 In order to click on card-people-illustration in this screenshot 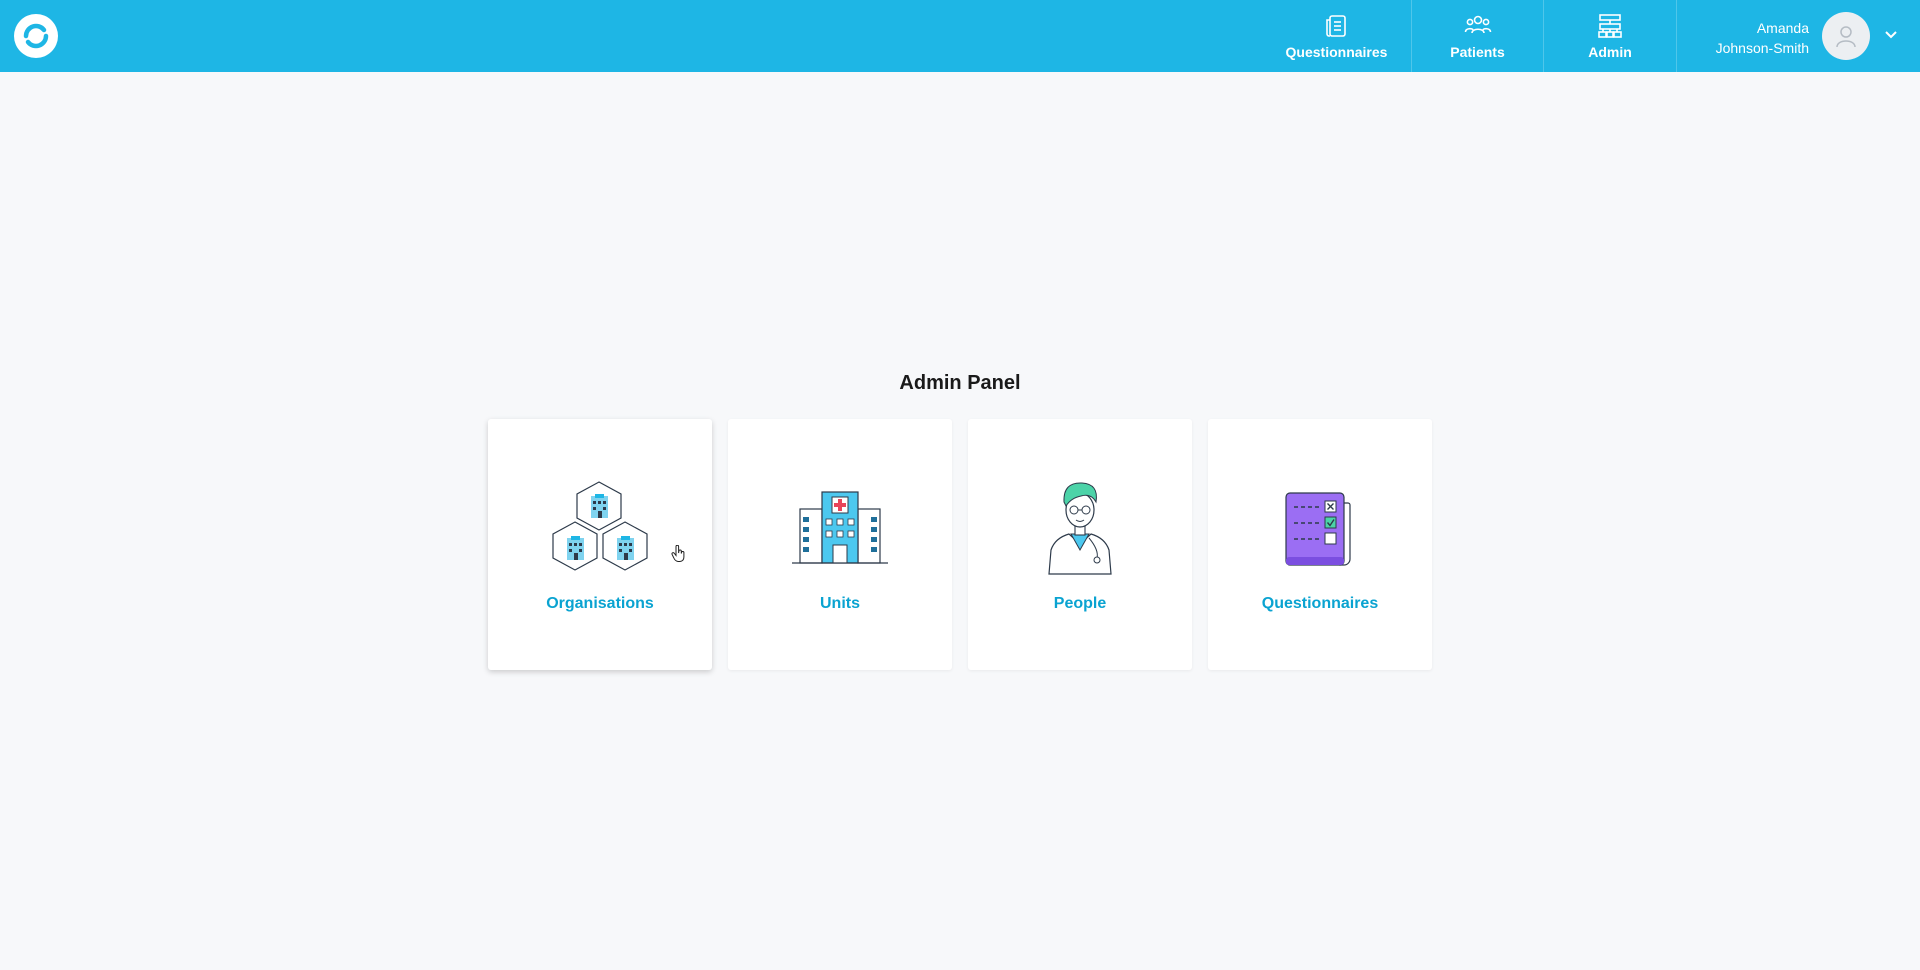, I will do `click(1080, 526)`.